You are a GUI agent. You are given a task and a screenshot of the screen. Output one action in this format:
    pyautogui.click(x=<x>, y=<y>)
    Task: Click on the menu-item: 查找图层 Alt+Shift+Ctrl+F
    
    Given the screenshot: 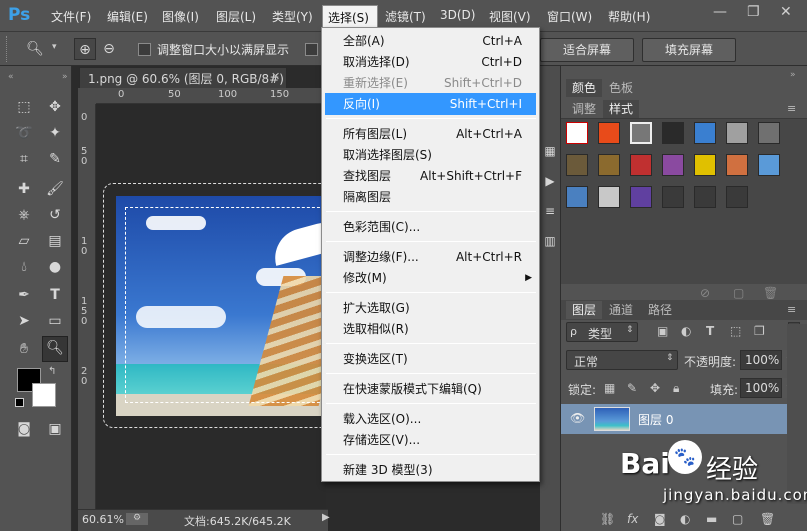 What is the action you would take?
    pyautogui.click(x=430, y=176)
    